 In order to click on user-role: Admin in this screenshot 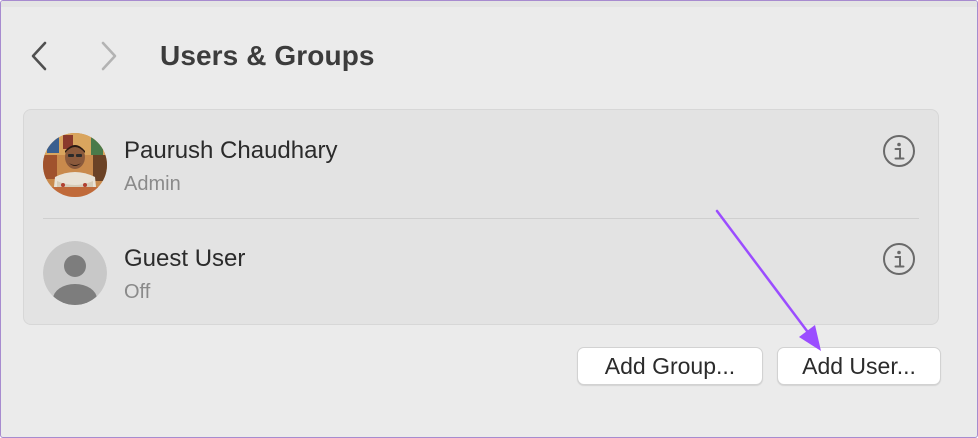, I will do `click(152, 184)`.